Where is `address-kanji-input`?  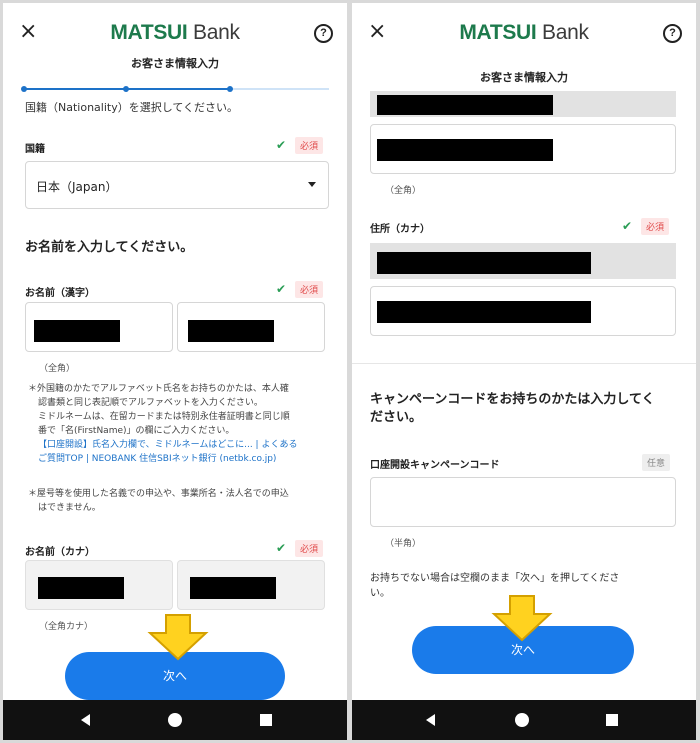 address-kanji-input is located at coordinates (523, 149).